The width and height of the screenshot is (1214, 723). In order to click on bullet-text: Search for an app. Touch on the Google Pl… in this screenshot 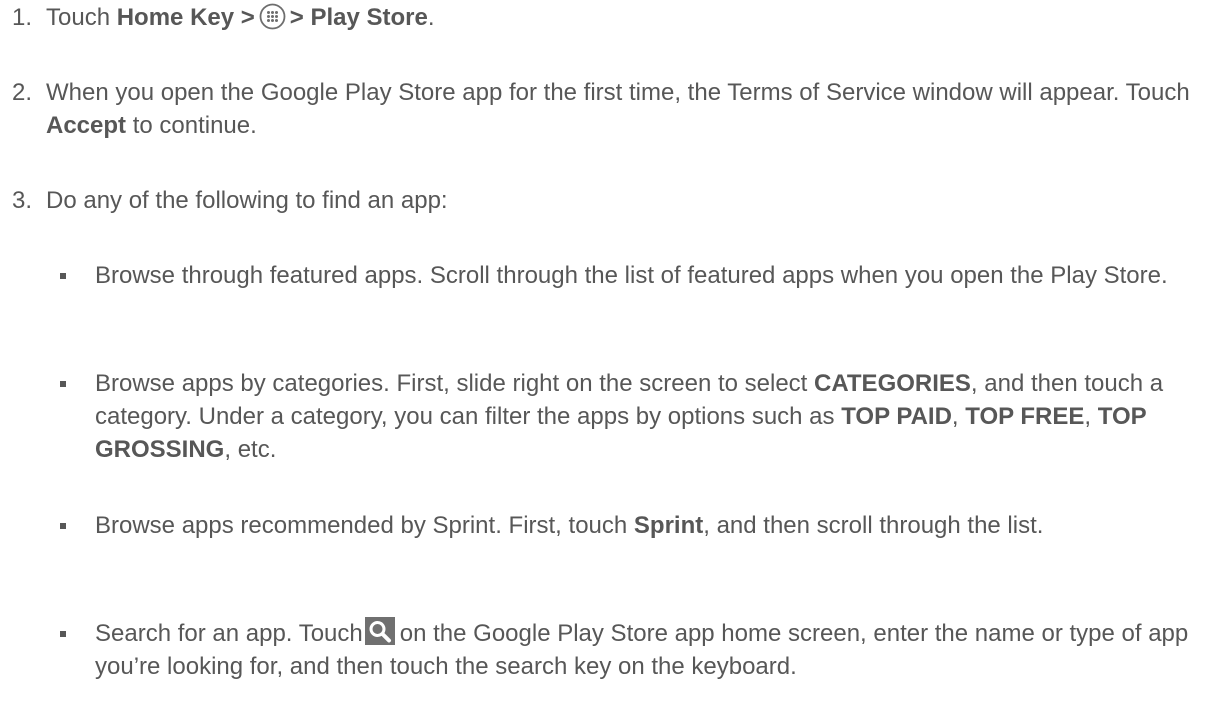, I will do `click(644, 650)`.